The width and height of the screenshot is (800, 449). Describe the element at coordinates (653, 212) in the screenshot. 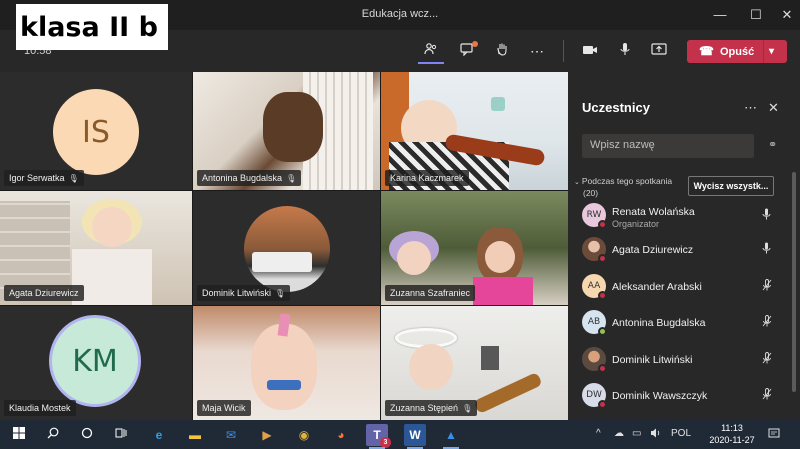

I see `participant-name: Renata Wolańska` at that location.